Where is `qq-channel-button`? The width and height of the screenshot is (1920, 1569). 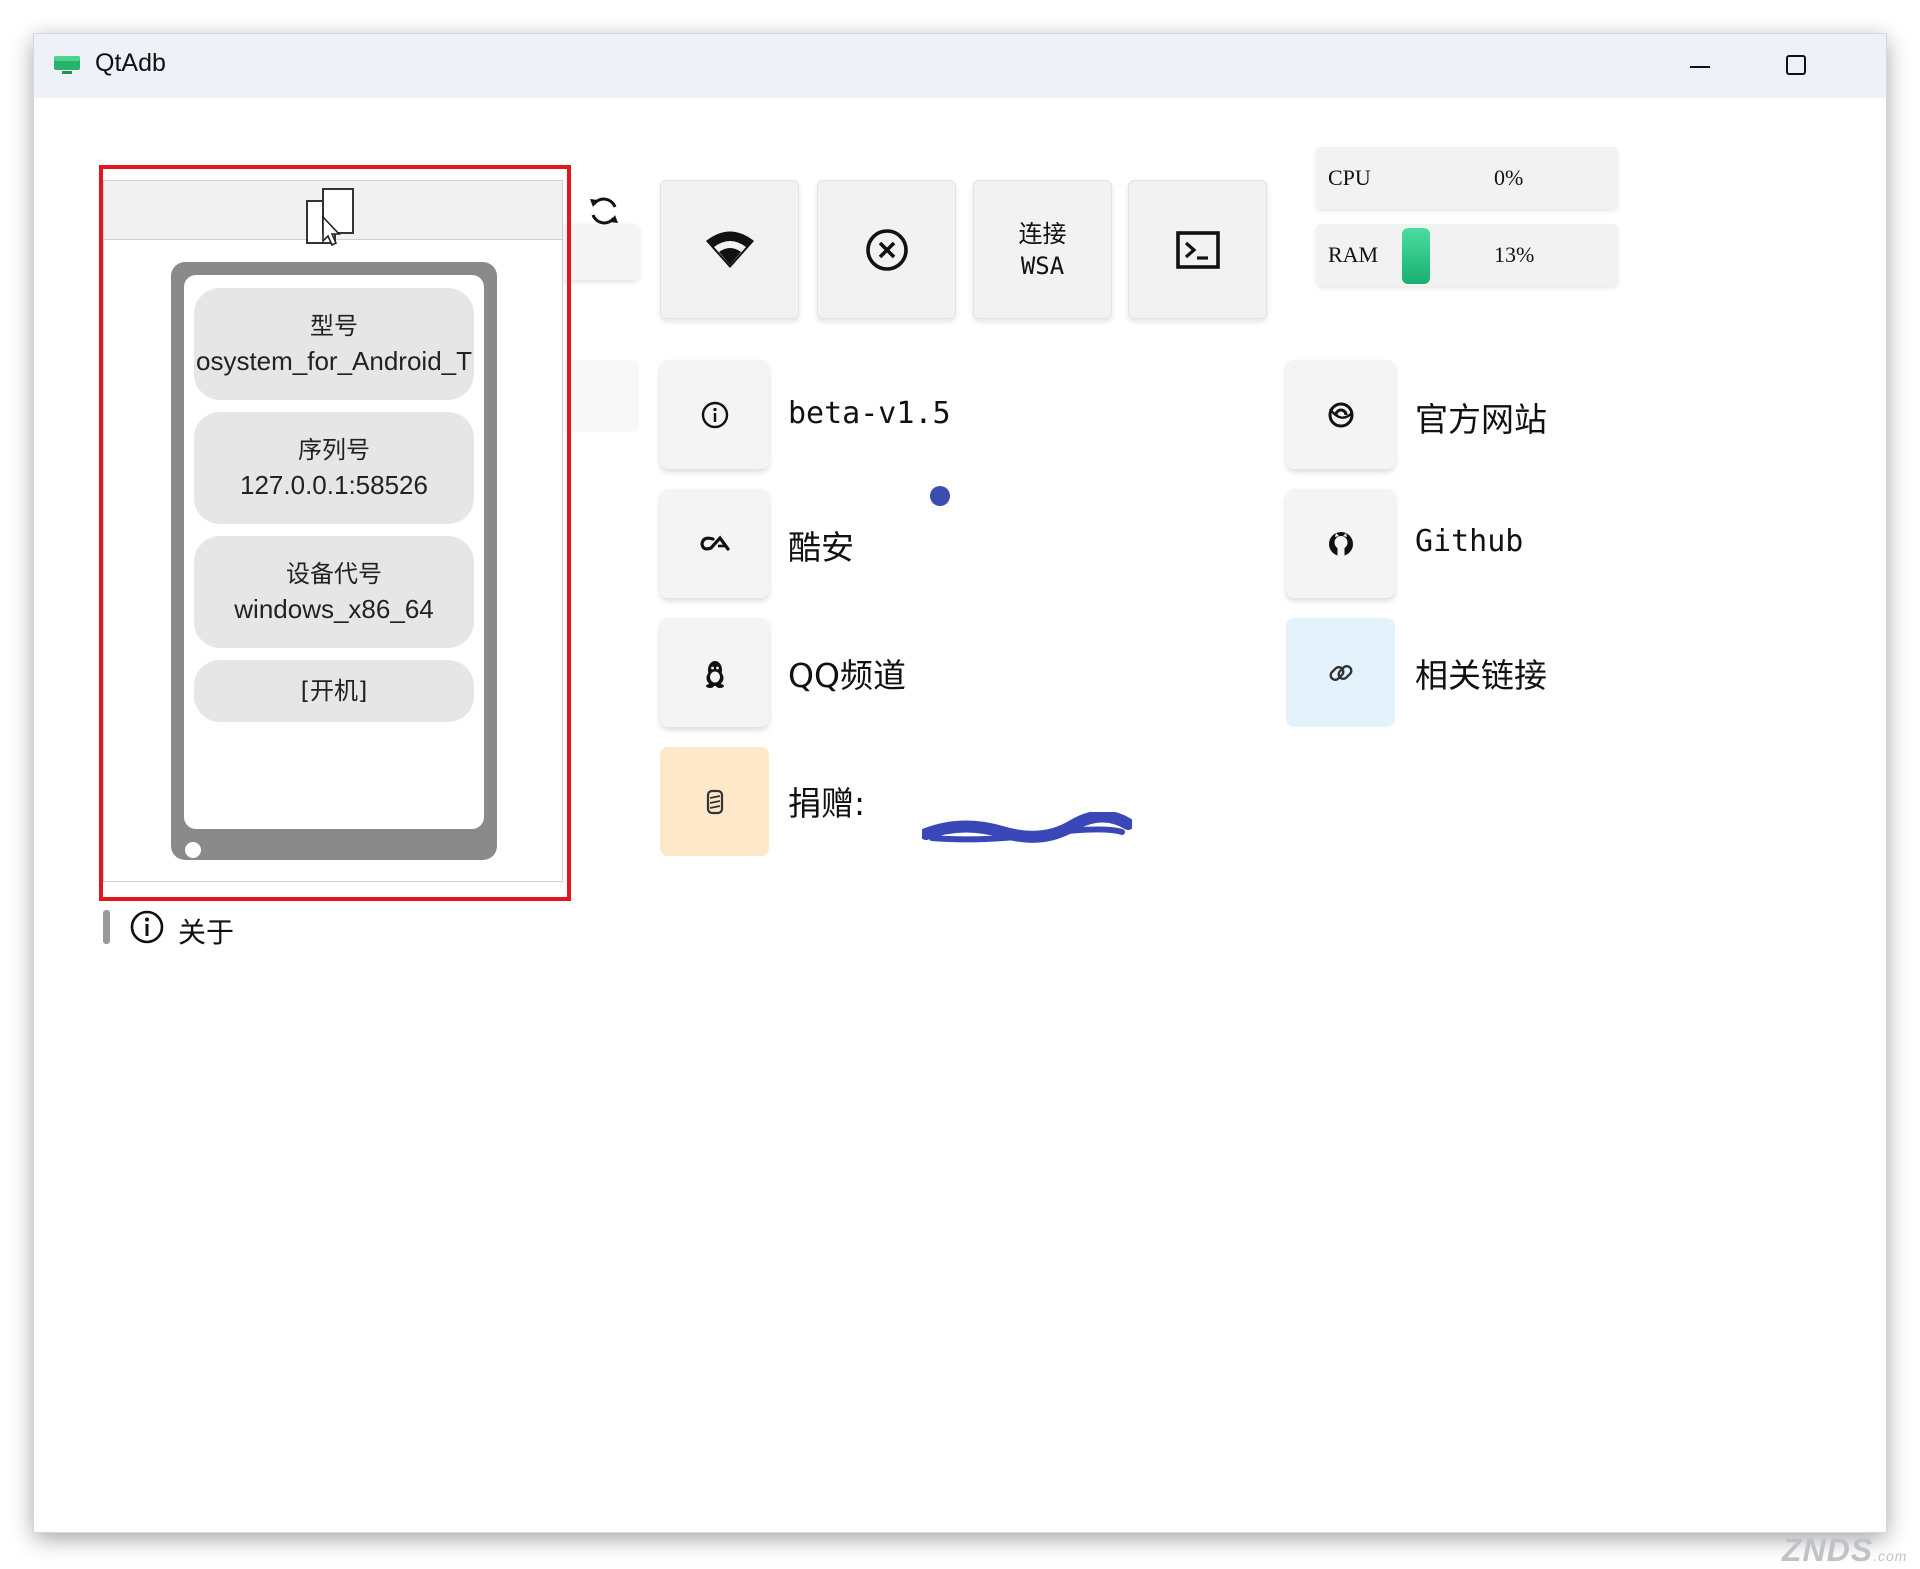
qq-channel-button is located at coordinates (714, 672).